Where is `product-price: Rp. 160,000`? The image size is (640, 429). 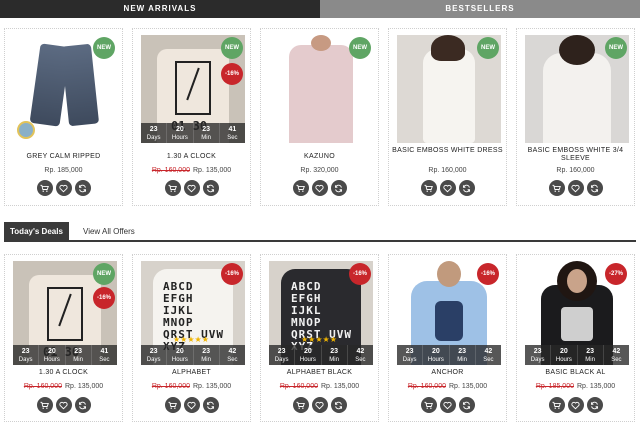 product-price: Rp. 160,000 is located at coordinates (575, 170).